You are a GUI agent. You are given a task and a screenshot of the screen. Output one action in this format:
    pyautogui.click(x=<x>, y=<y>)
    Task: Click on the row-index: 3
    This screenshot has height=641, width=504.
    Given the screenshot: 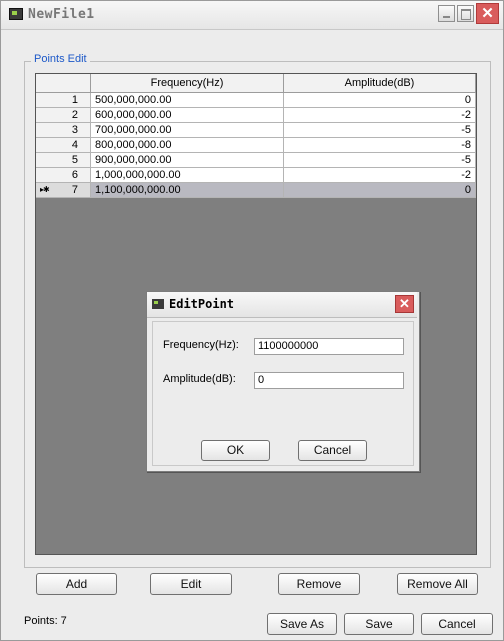 What is the action you would take?
    pyautogui.click(x=63, y=130)
    